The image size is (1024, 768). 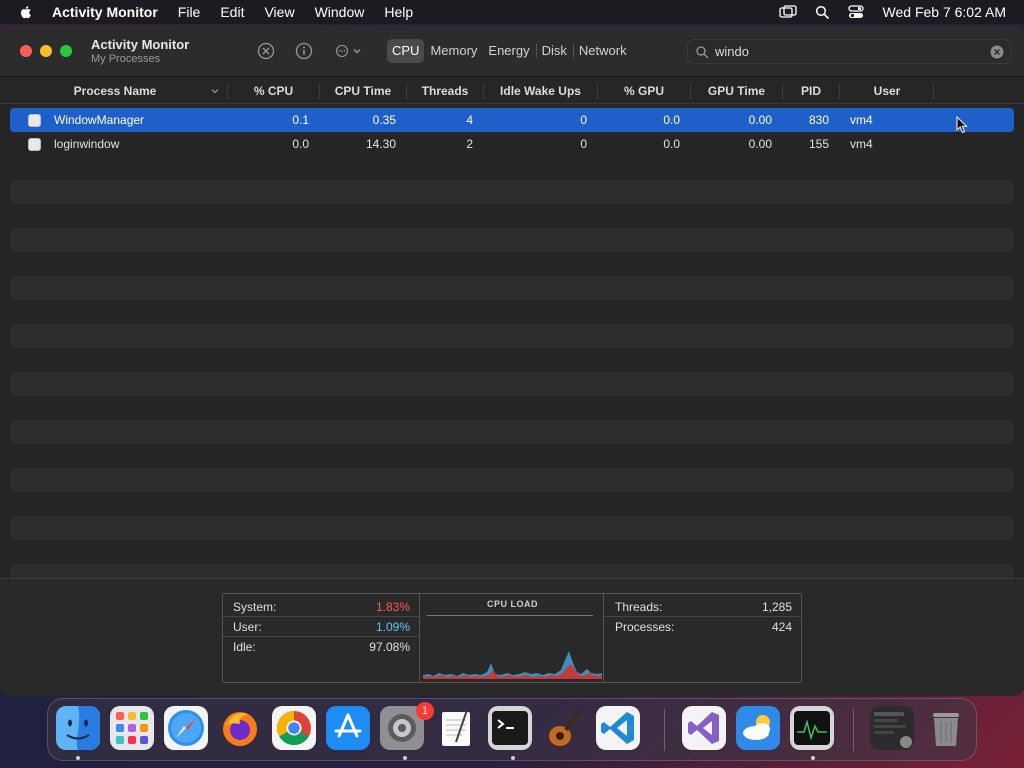 I want to click on process-name: WindowManager, so click(x=99, y=120).